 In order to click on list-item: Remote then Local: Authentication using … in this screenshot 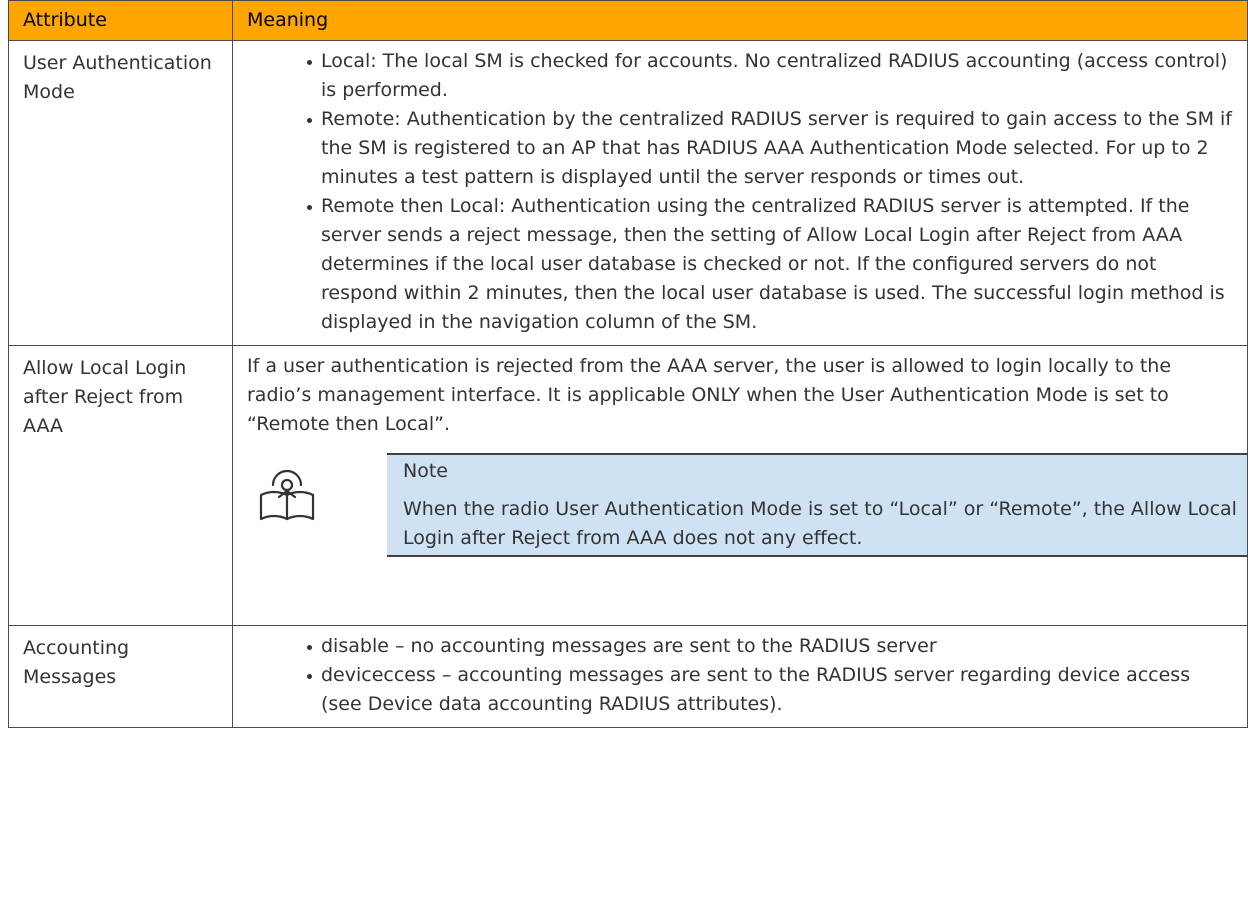, I will do `click(771, 264)`.